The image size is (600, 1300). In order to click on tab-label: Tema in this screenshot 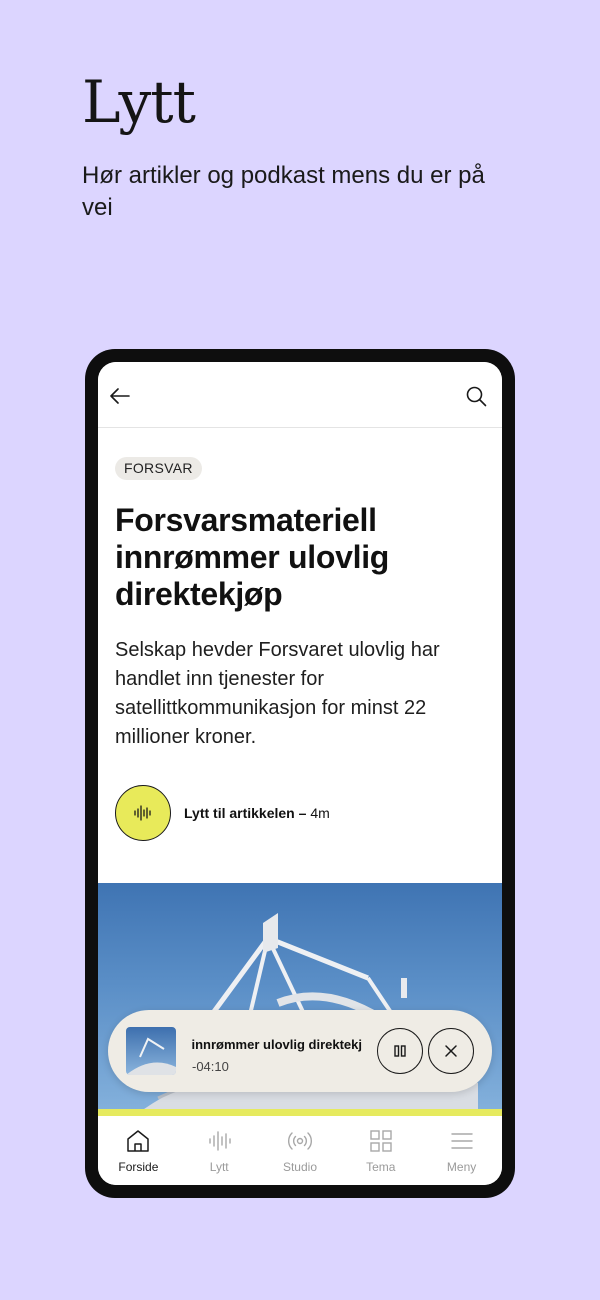, I will do `click(381, 1167)`.